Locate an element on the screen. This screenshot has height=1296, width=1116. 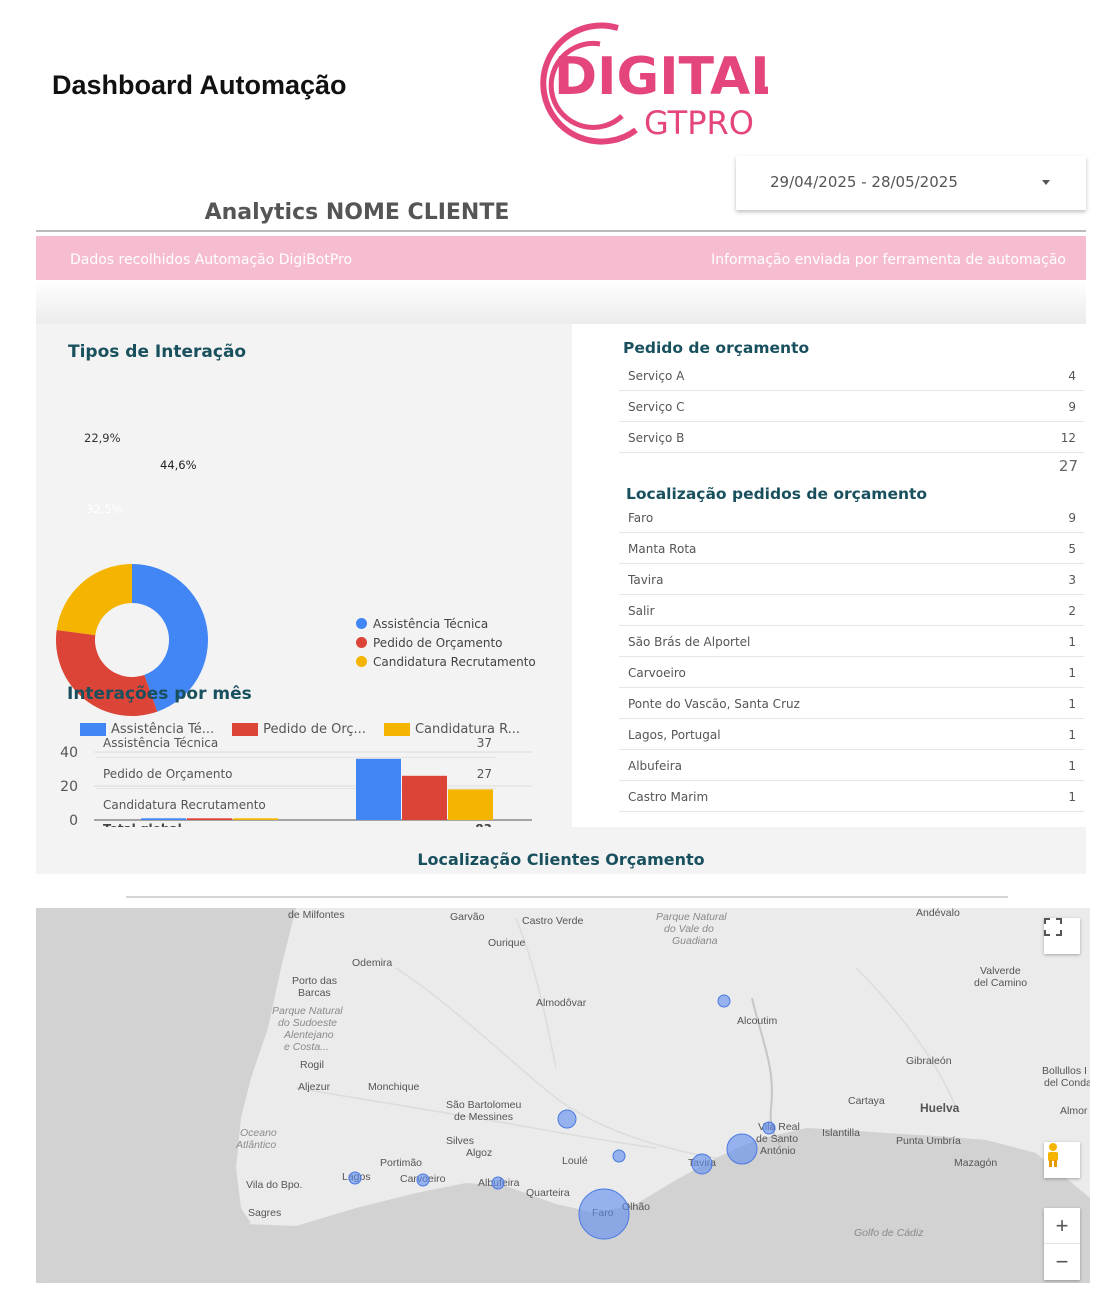
map-place-label: Parque Natural is located at coordinates (307, 1011).